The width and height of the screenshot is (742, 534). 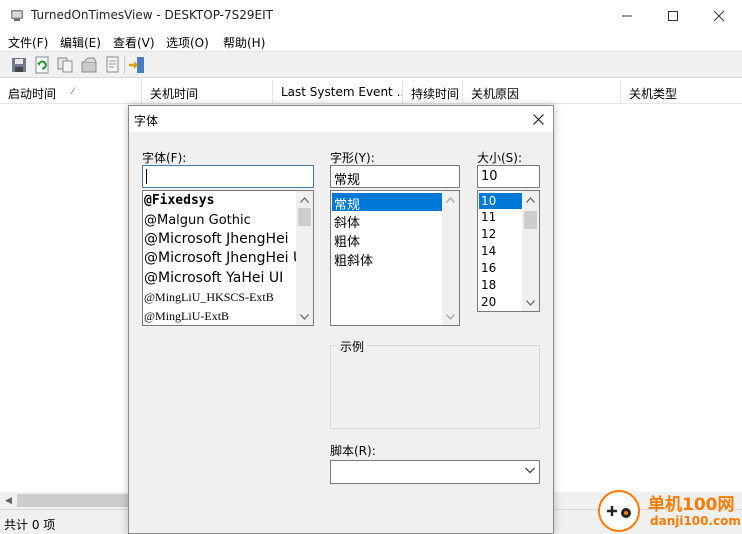 What do you see at coordinates (500, 268) in the screenshot?
I see `list-item: 16` at bounding box center [500, 268].